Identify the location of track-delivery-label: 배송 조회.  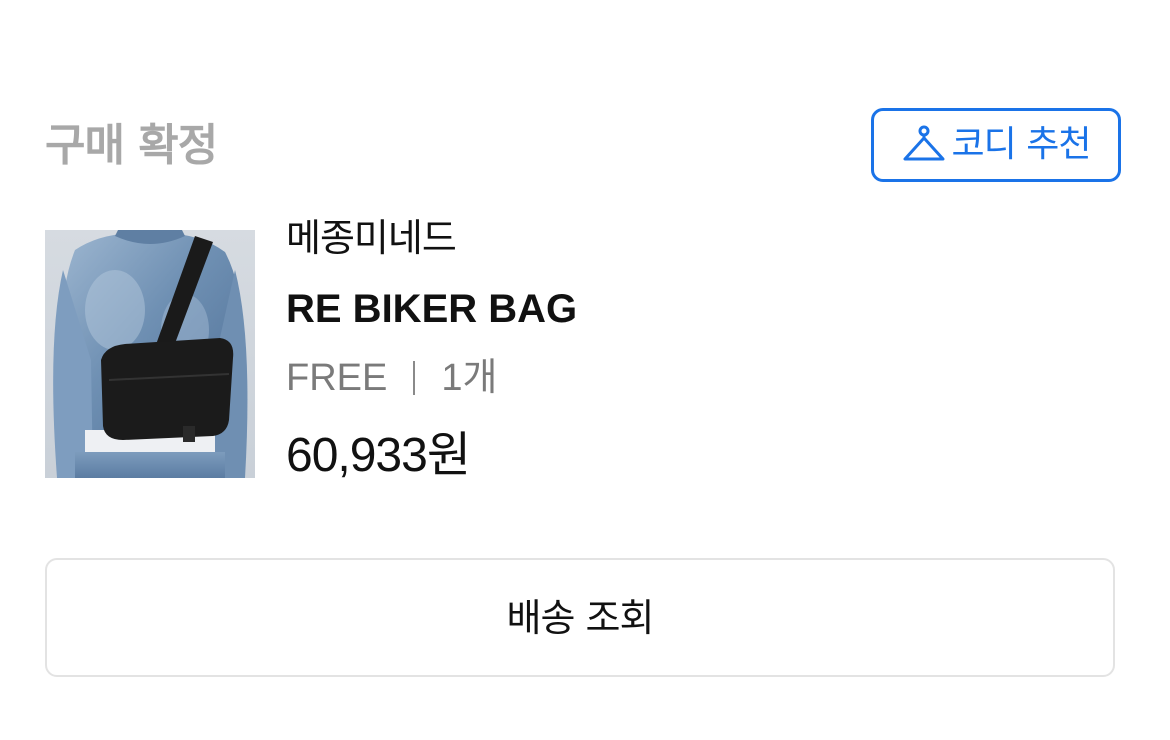
(580, 617).